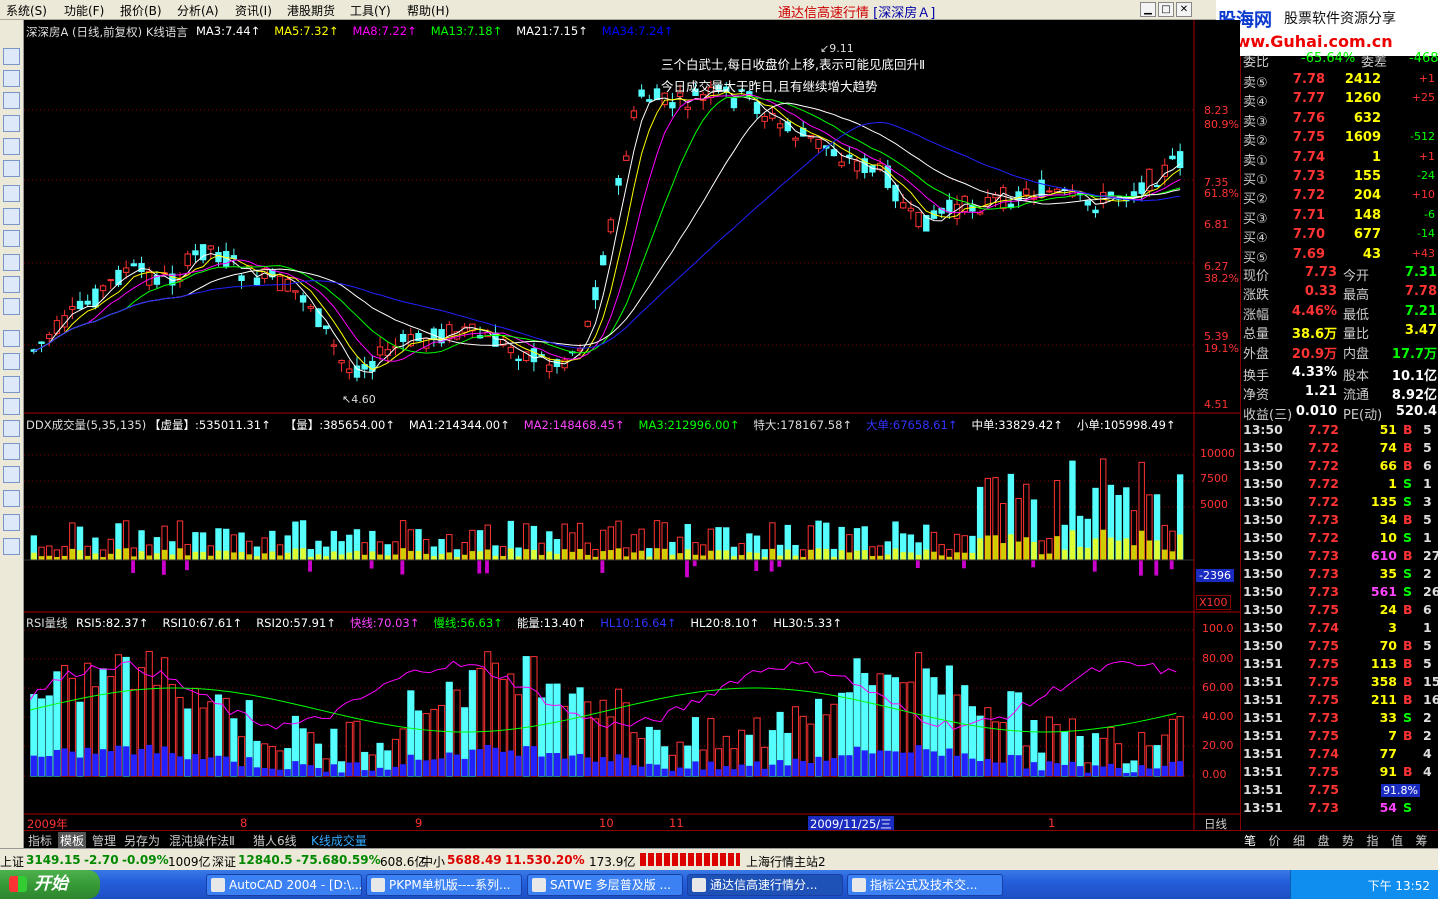 The width and height of the screenshot is (1438, 899). I want to click on tick-row: 13:50 7.72 10 S 1, so click(1339, 539).